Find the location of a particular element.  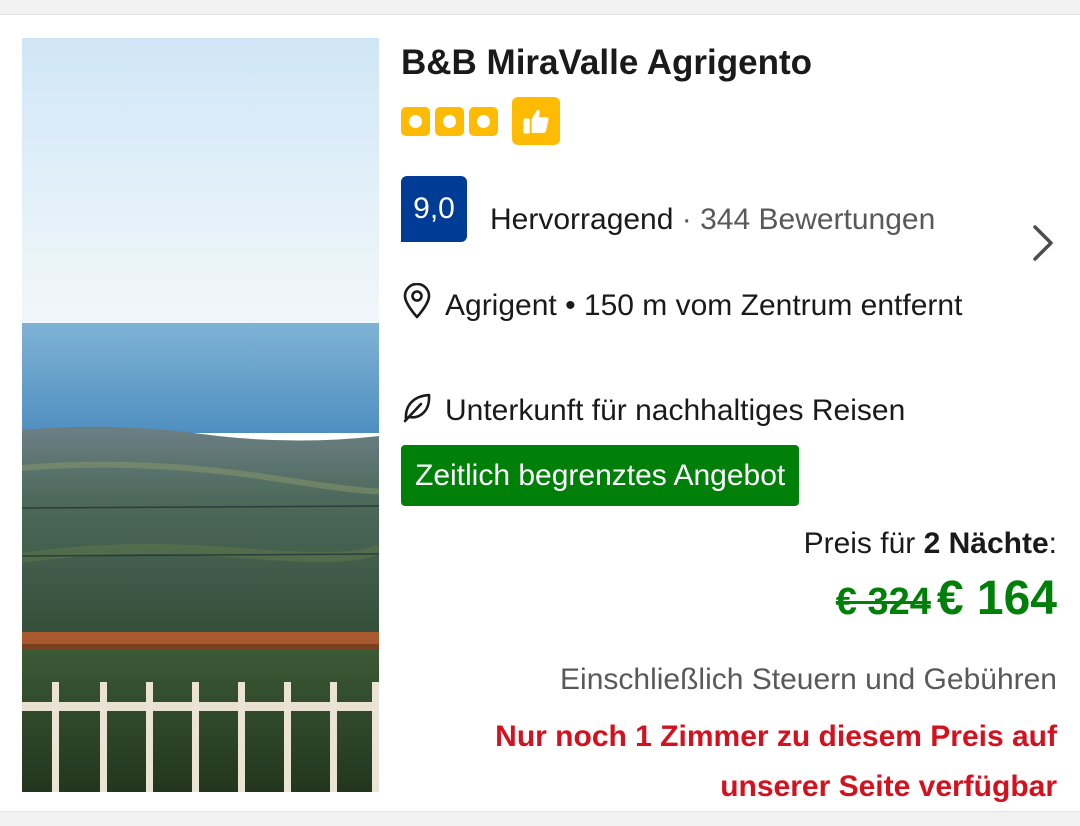

price-display: € 324 € 164 is located at coordinates (946, 598).